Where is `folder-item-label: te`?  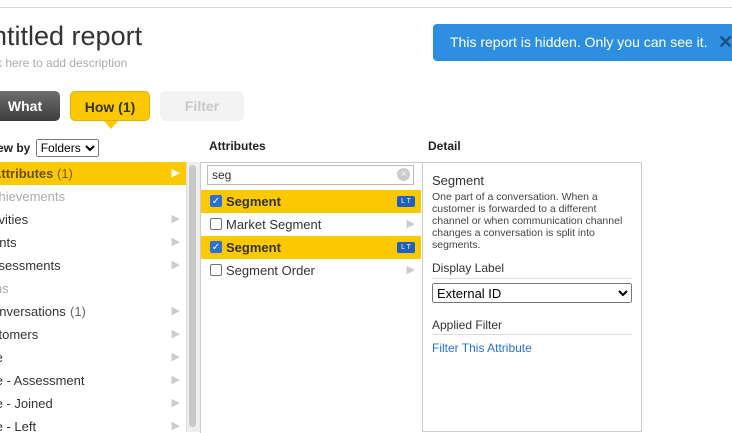
folder-item-label: te is located at coordinates (1, 357).